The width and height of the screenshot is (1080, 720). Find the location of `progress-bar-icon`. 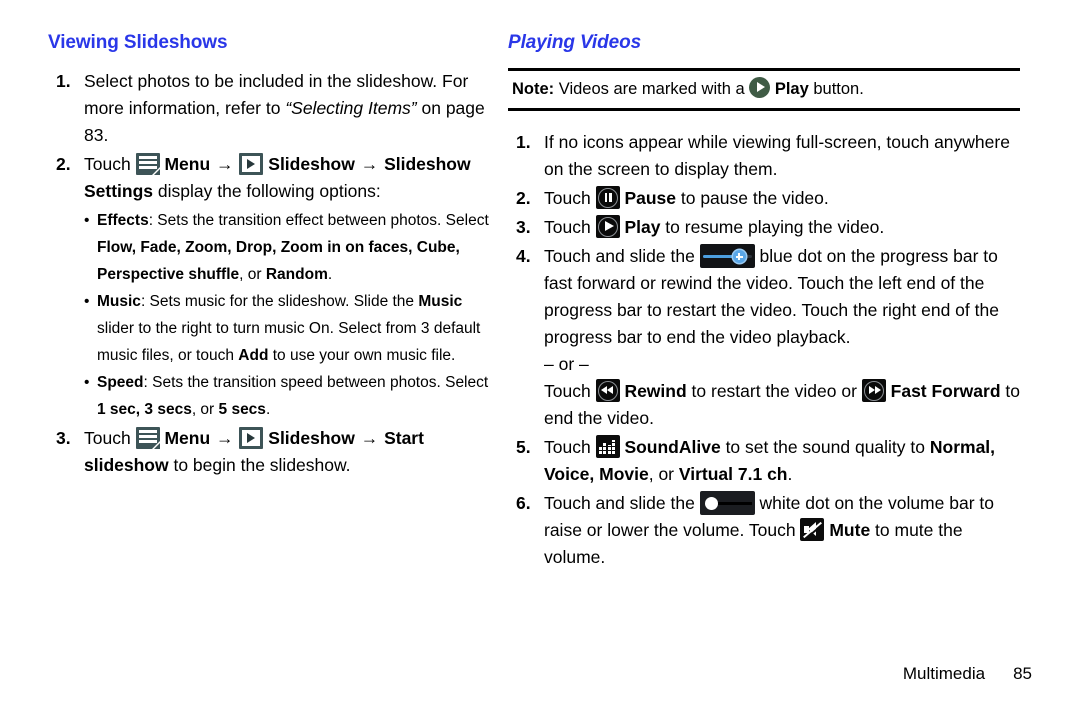

progress-bar-icon is located at coordinates (727, 256).